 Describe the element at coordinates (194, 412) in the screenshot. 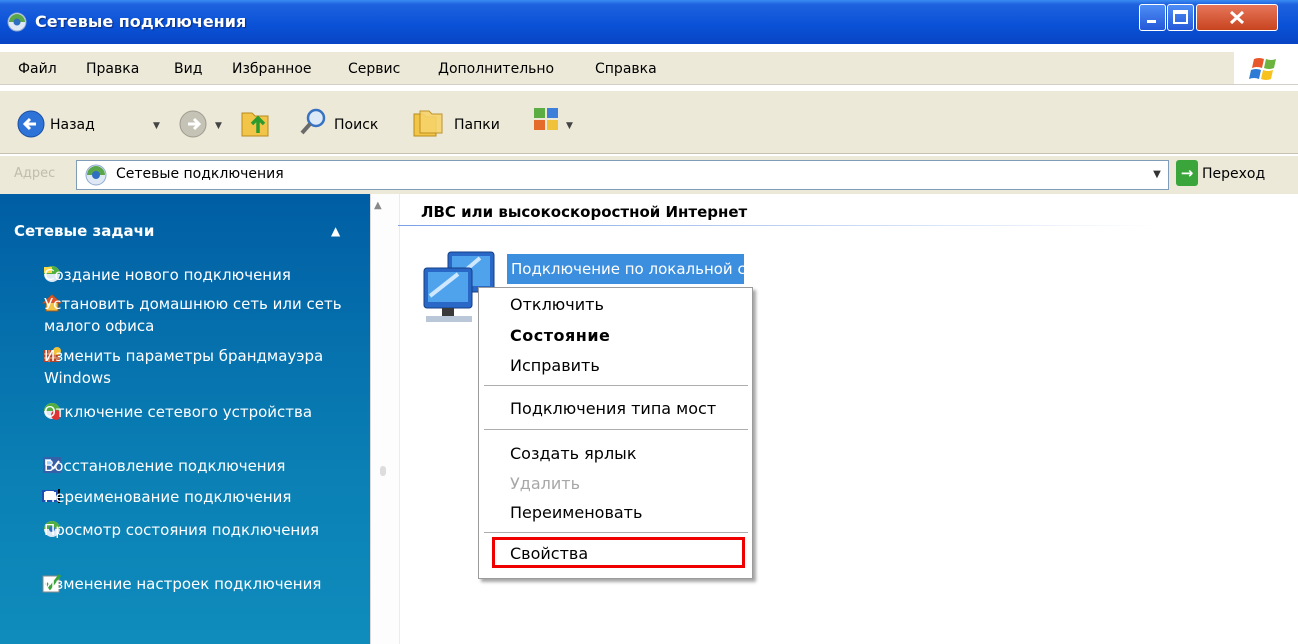

I see `task-disable-device: Отключение сетевого устройства` at that location.